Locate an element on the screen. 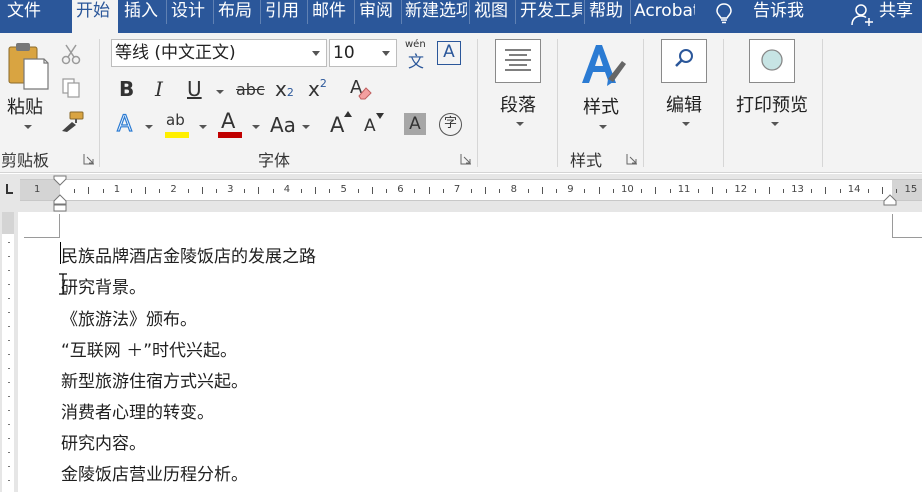  font-size-combo: 10 is located at coordinates (363, 53).